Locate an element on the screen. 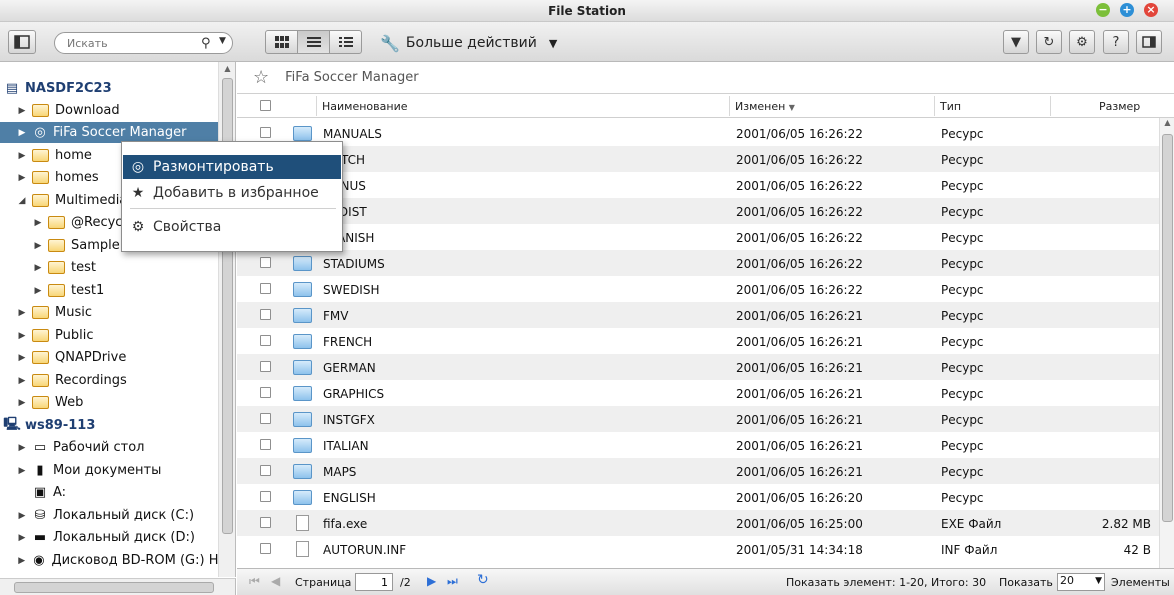 Image resolution: width=1174 pixels, height=595 pixels. tree-item-music: ▶ Music is located at coordinates (109, 312).